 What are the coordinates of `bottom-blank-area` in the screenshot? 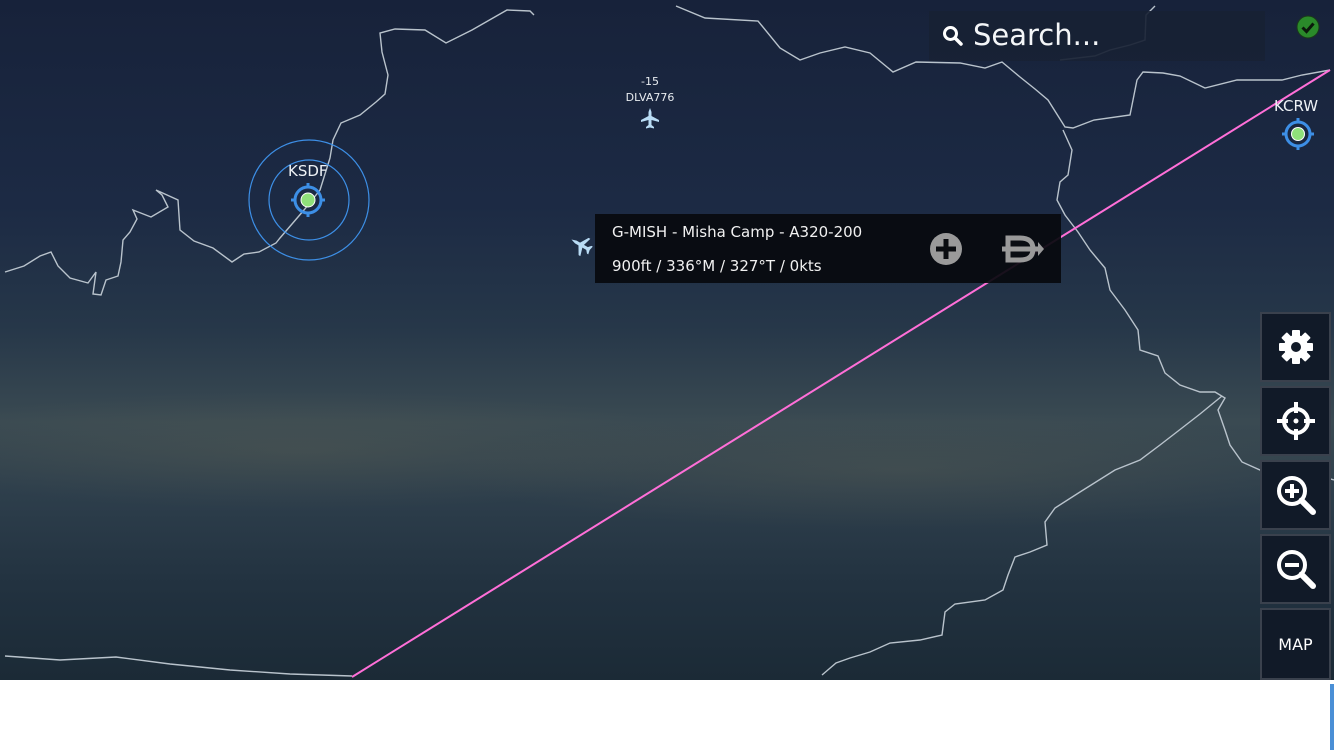 It's located at (667, 715).